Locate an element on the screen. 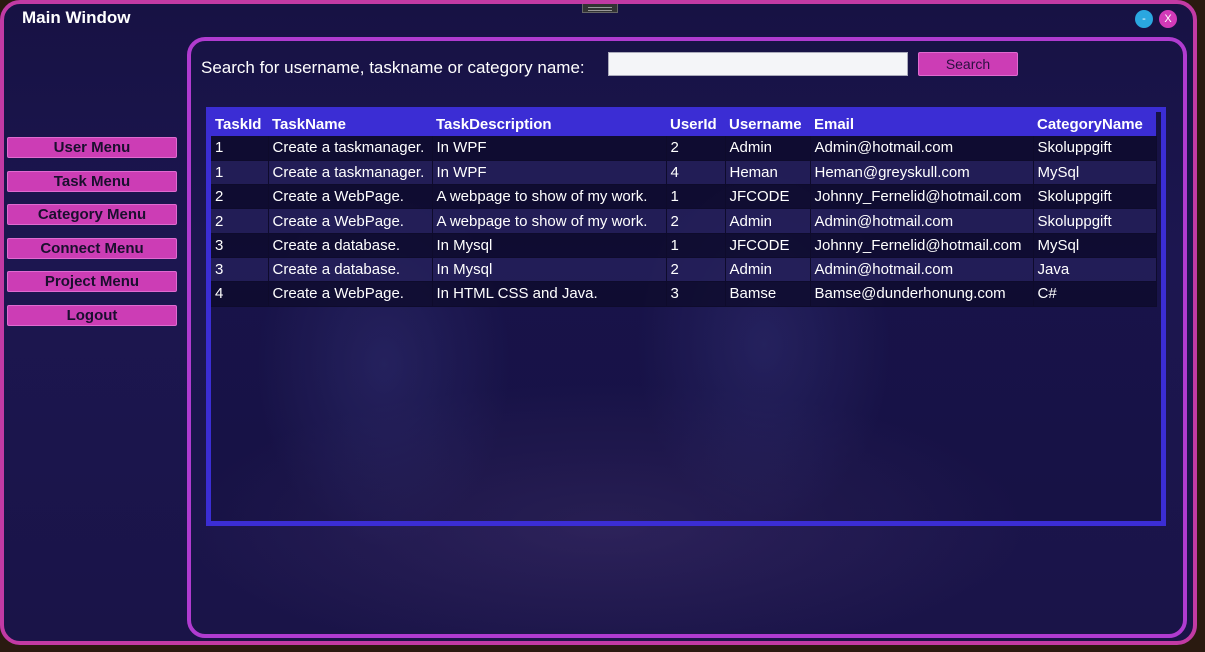 This screenshot has height=652, width=1205. logout-button: Logout is located at coordinates (92, 315).